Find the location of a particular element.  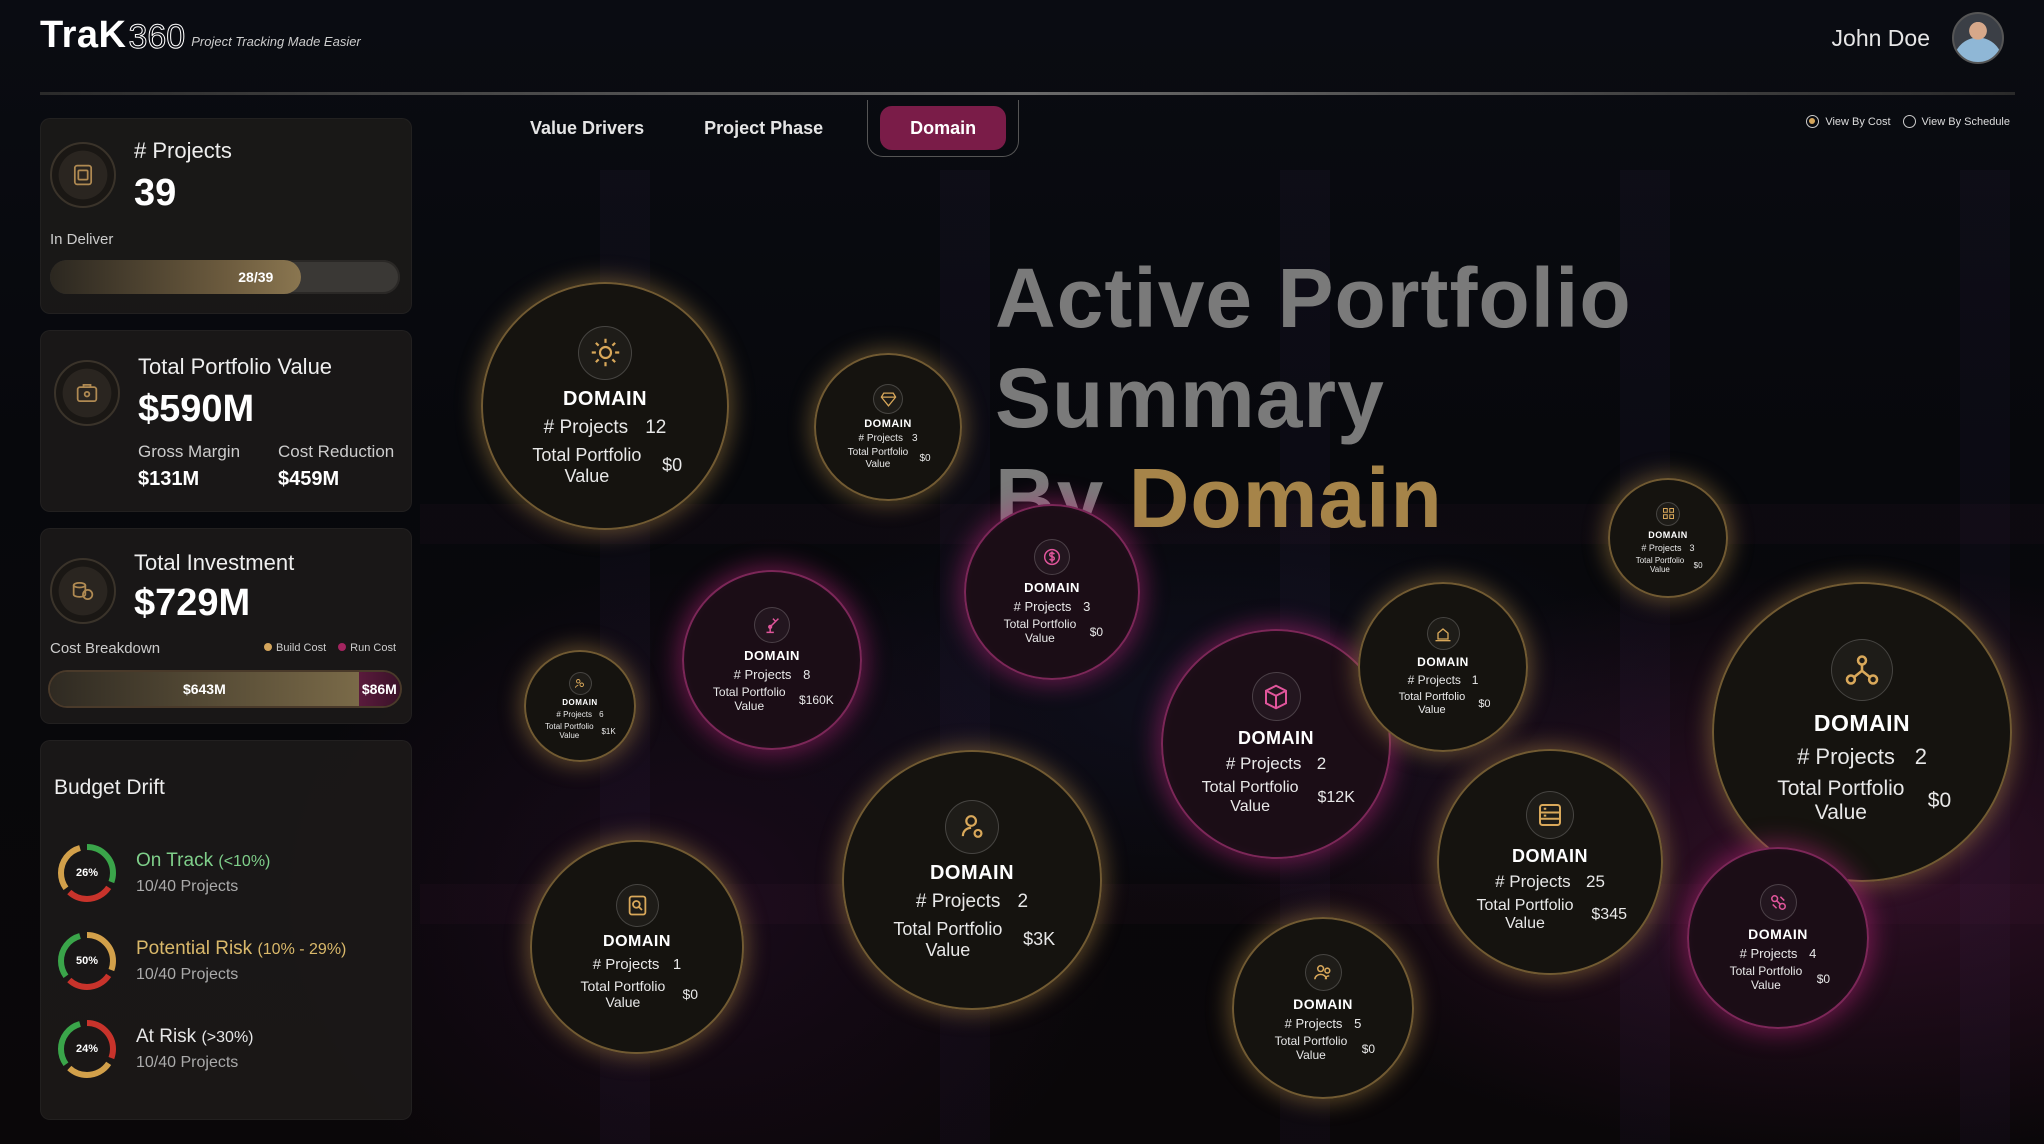

diamond-icon is located at coordinates (888, 399).